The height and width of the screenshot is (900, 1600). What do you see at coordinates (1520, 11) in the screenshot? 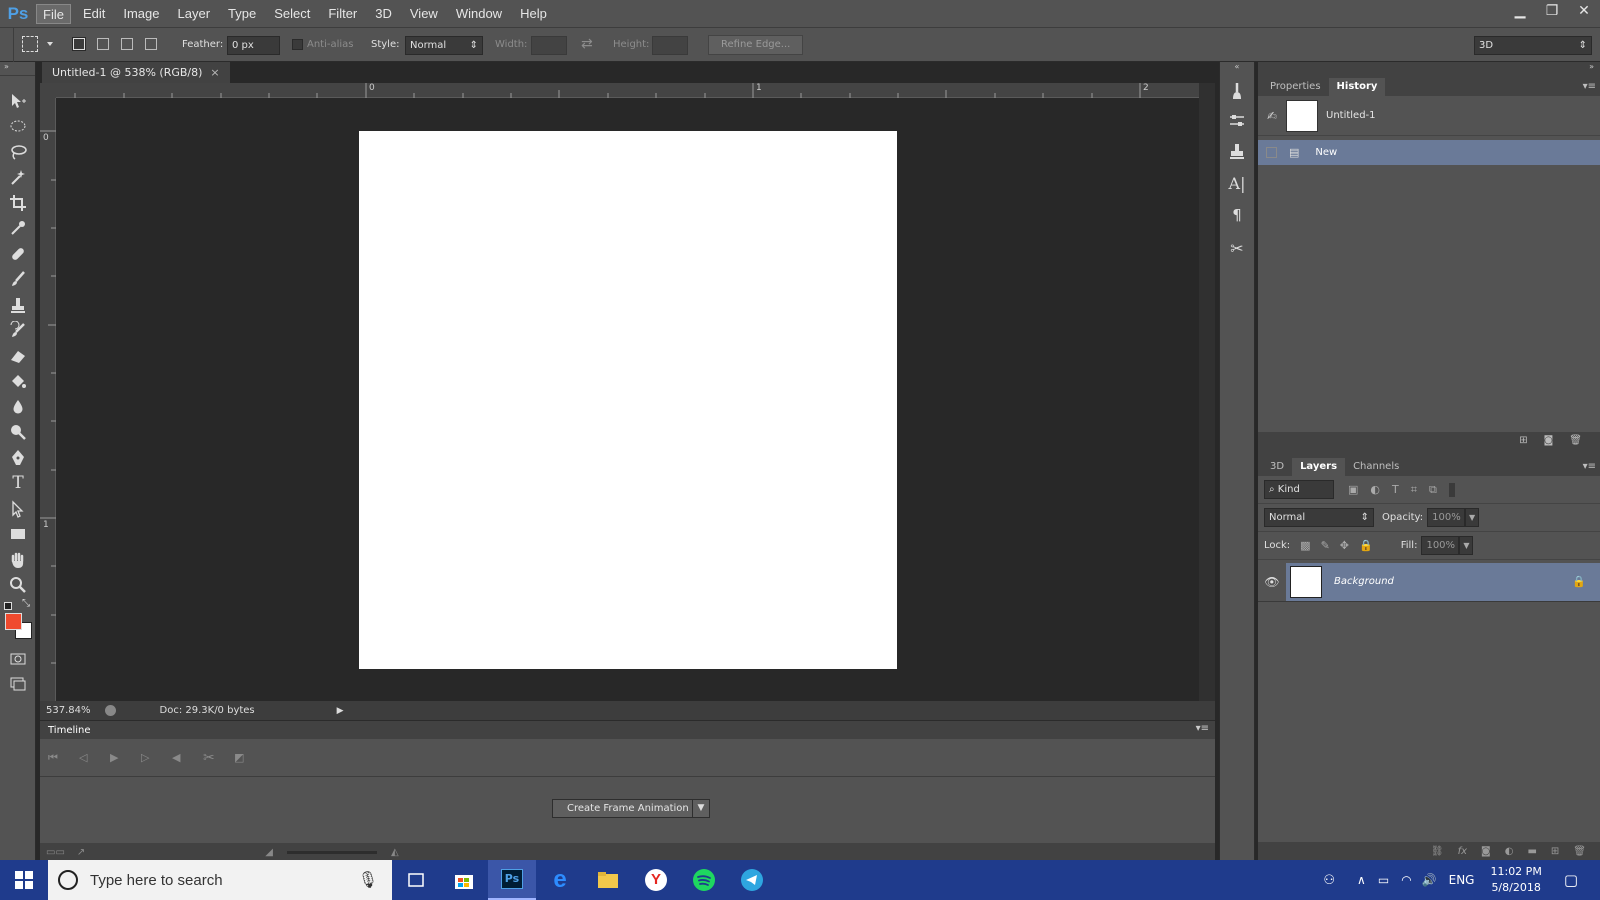
I see `minimize-button: ▁` at bounding box center [1520, 11].